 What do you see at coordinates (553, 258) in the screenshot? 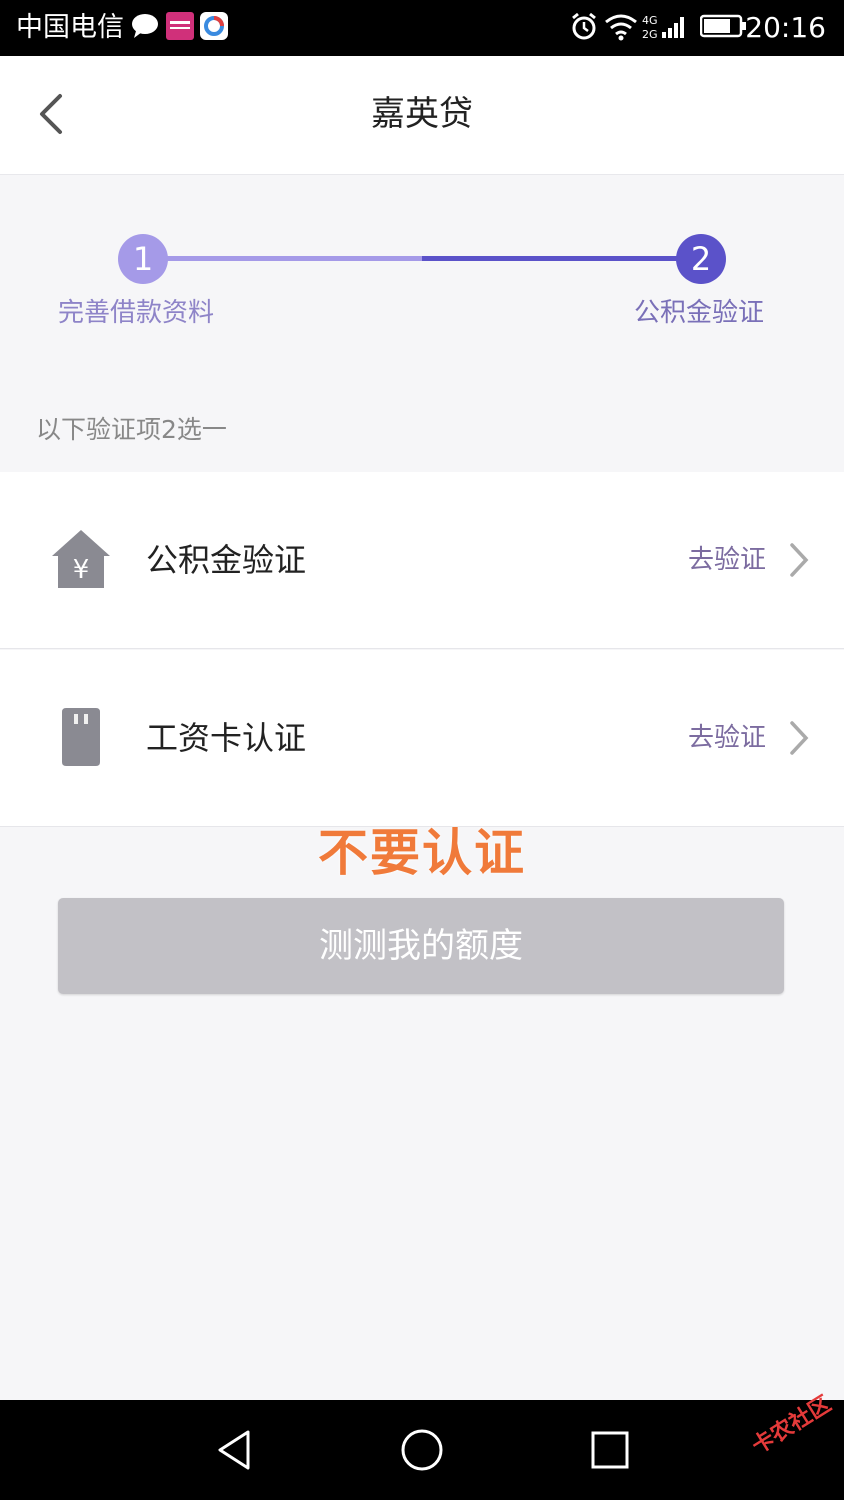
I see `step-line-current` at bounding box center [553, 258].